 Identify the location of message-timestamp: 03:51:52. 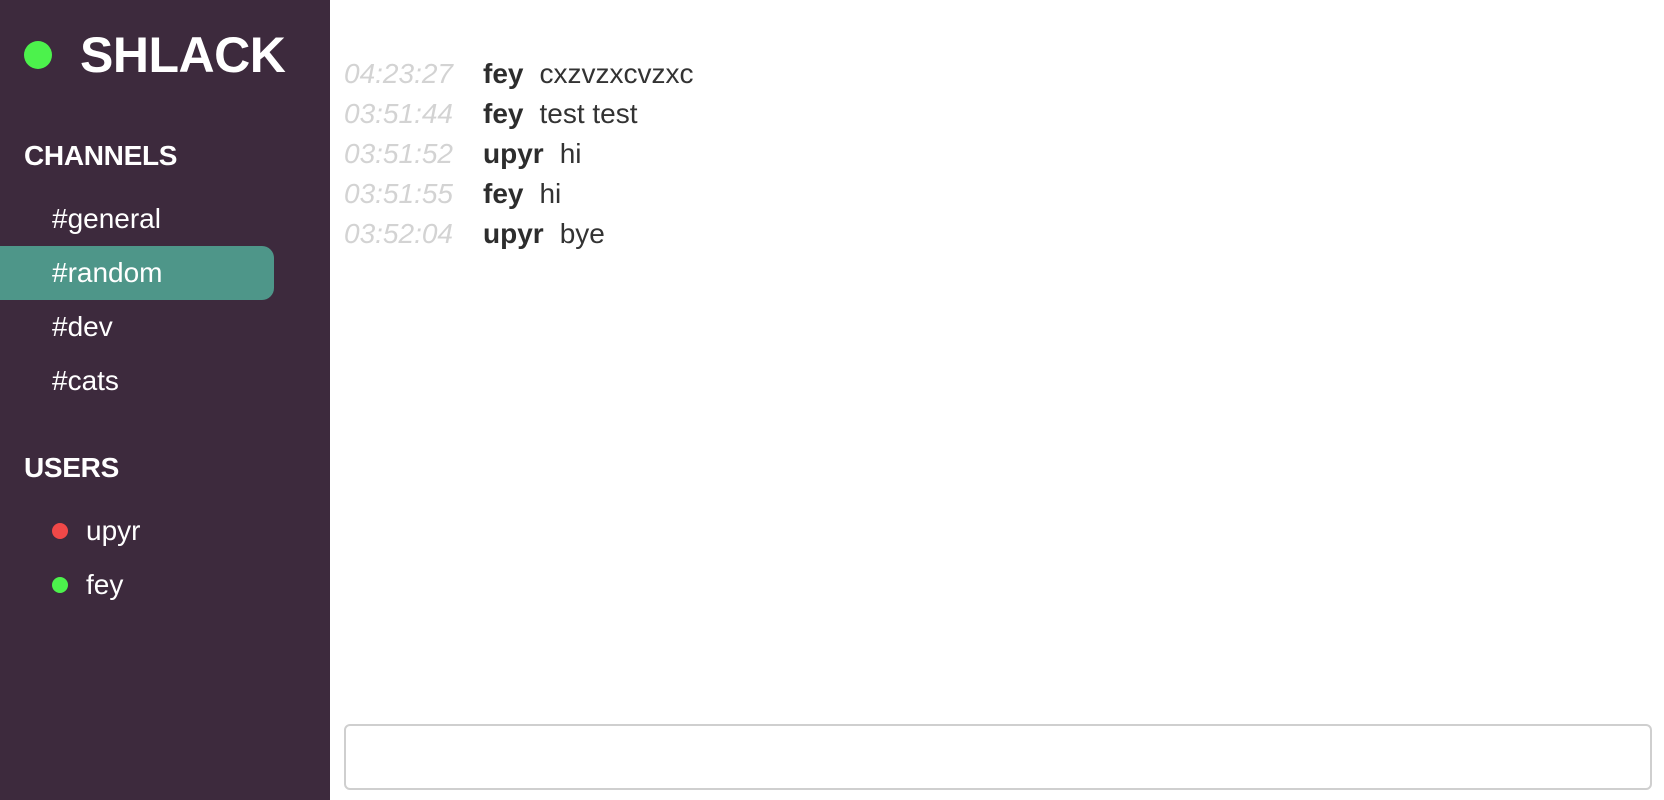
(398, 153).